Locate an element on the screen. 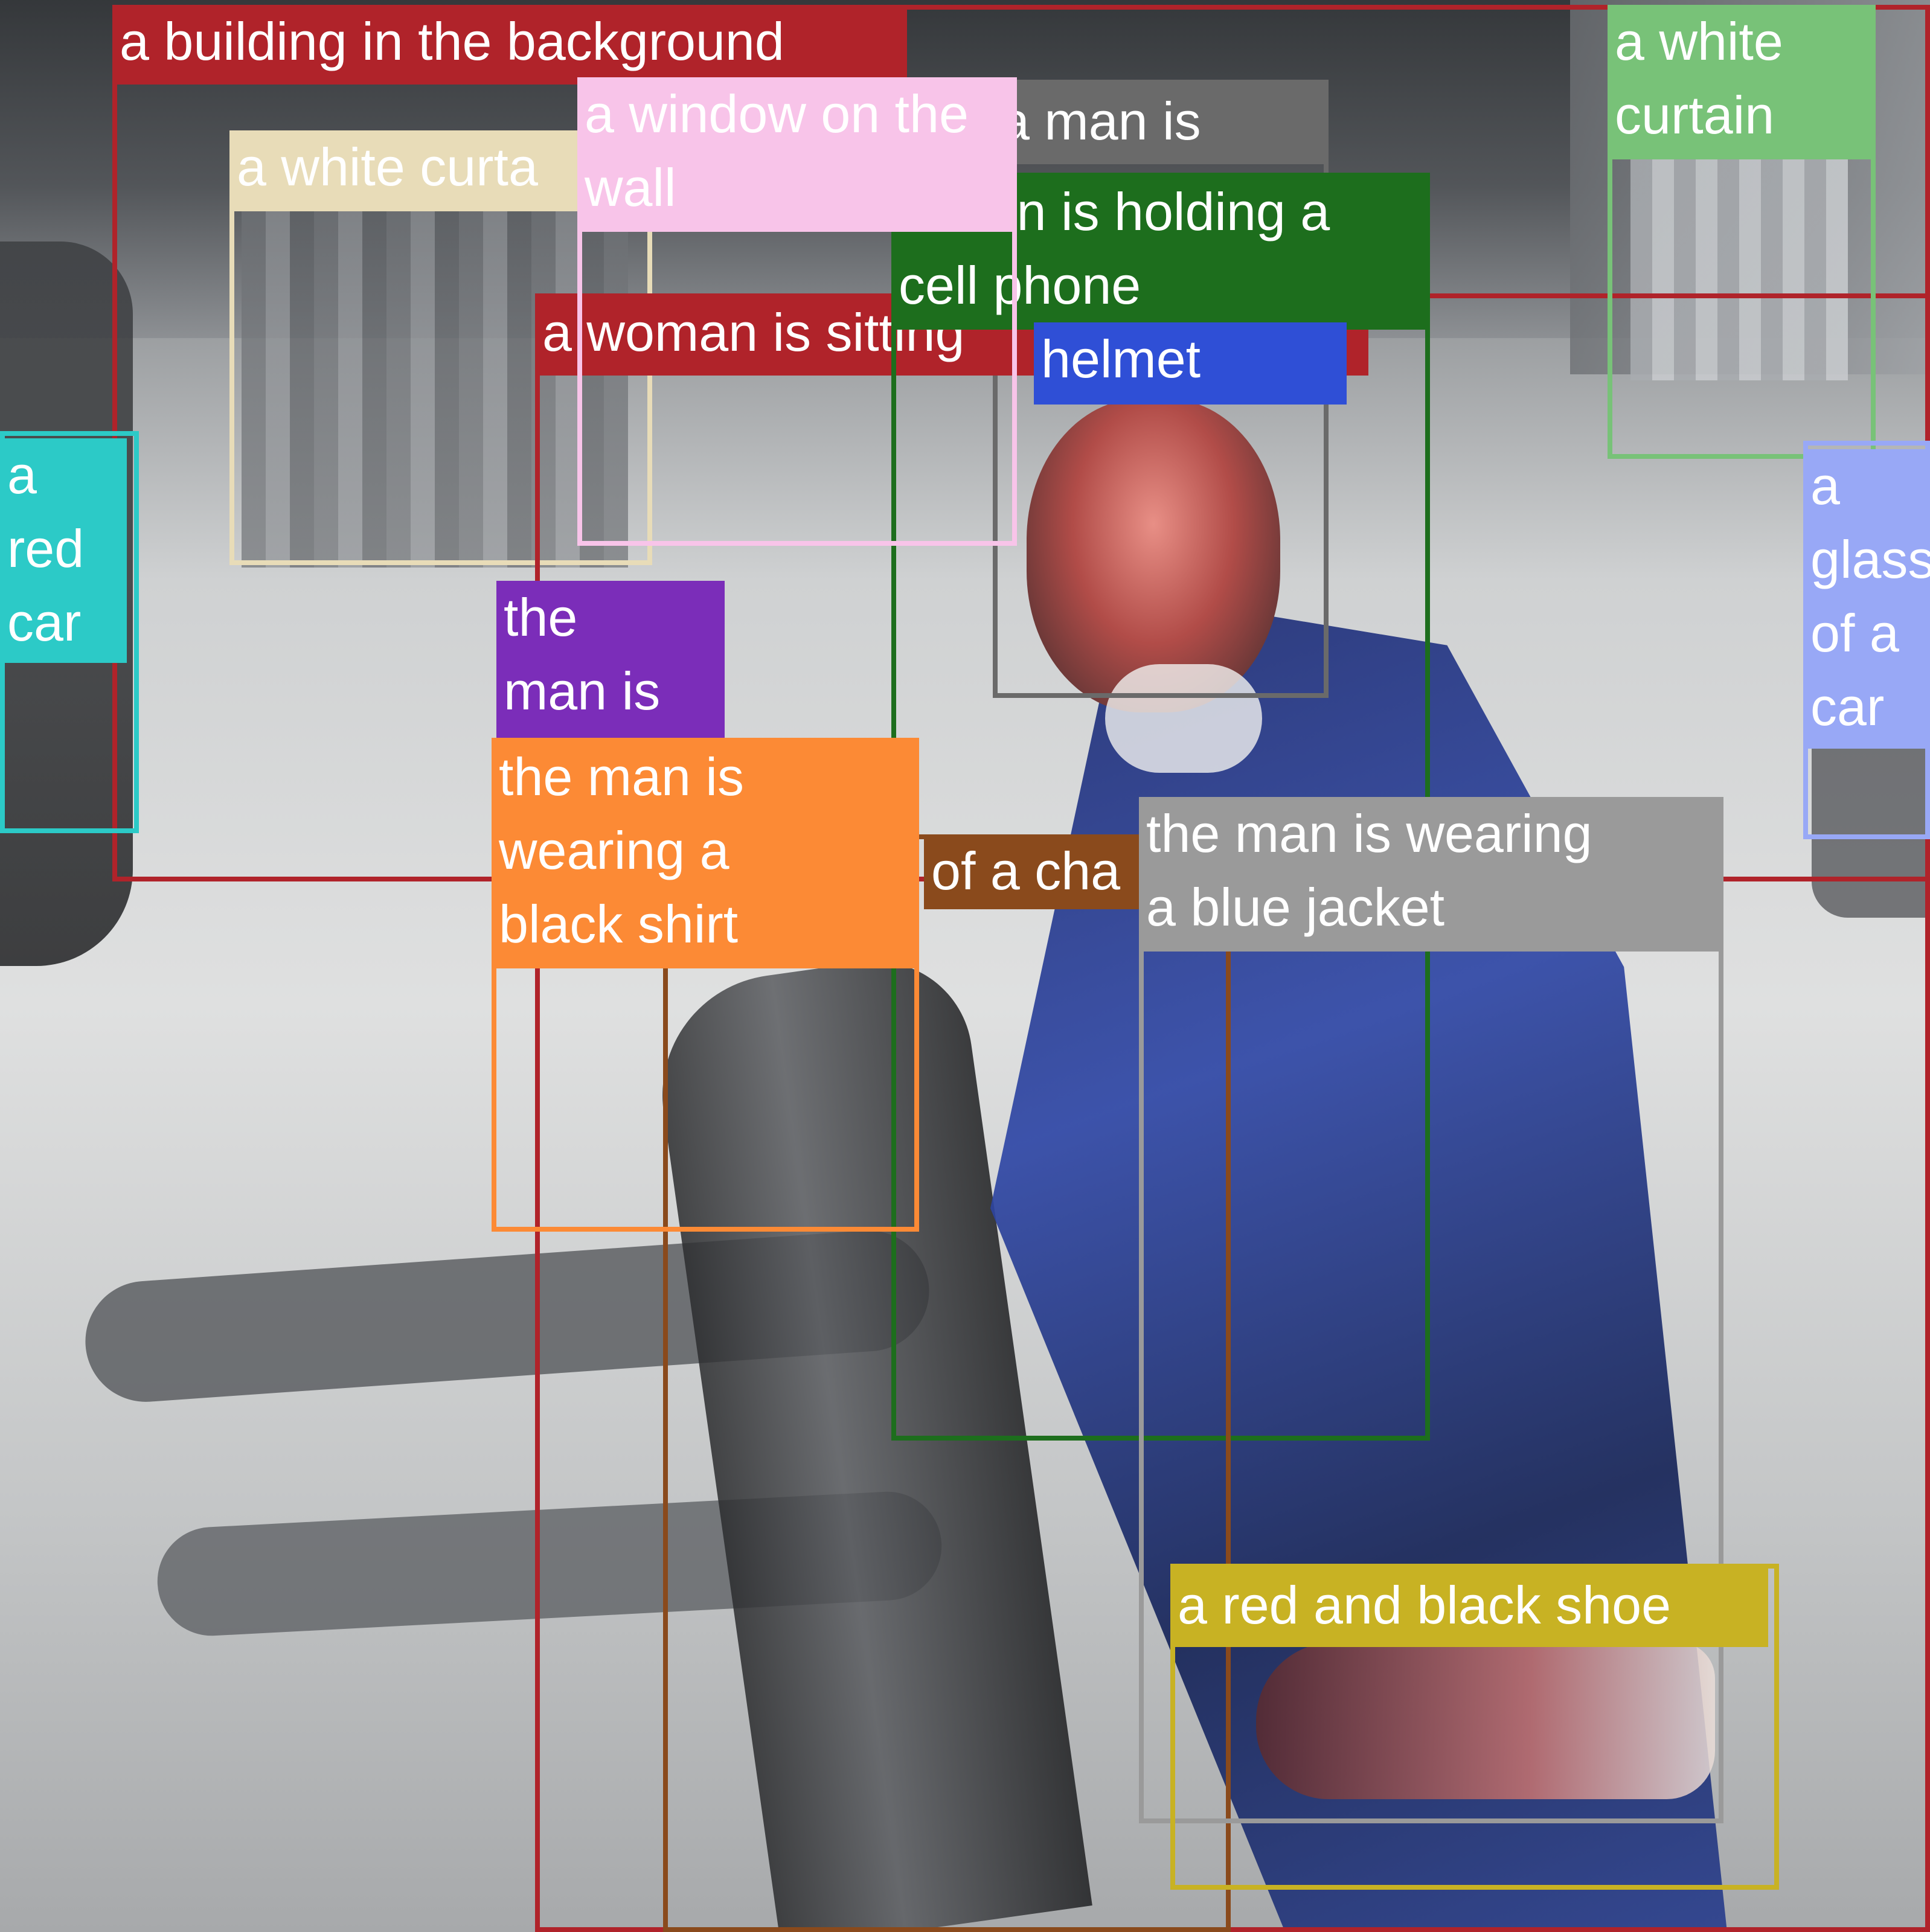  detection-label: the man is is located at coordinates (610, 663).